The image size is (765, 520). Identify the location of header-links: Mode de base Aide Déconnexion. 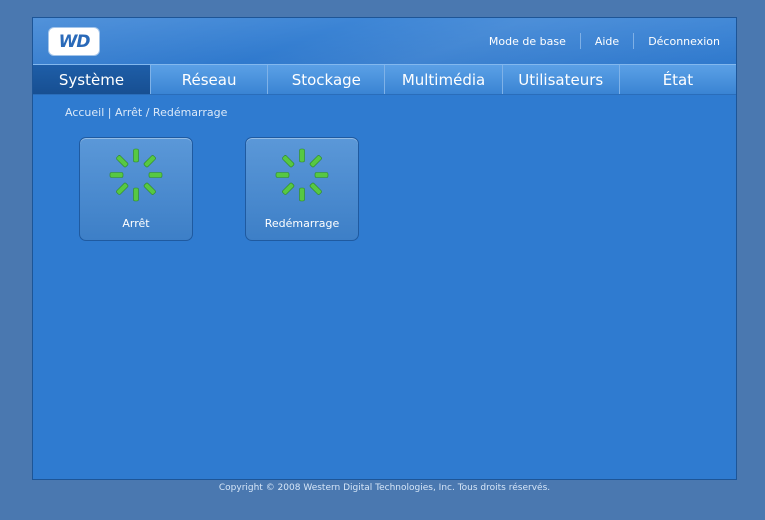
(604, 41).